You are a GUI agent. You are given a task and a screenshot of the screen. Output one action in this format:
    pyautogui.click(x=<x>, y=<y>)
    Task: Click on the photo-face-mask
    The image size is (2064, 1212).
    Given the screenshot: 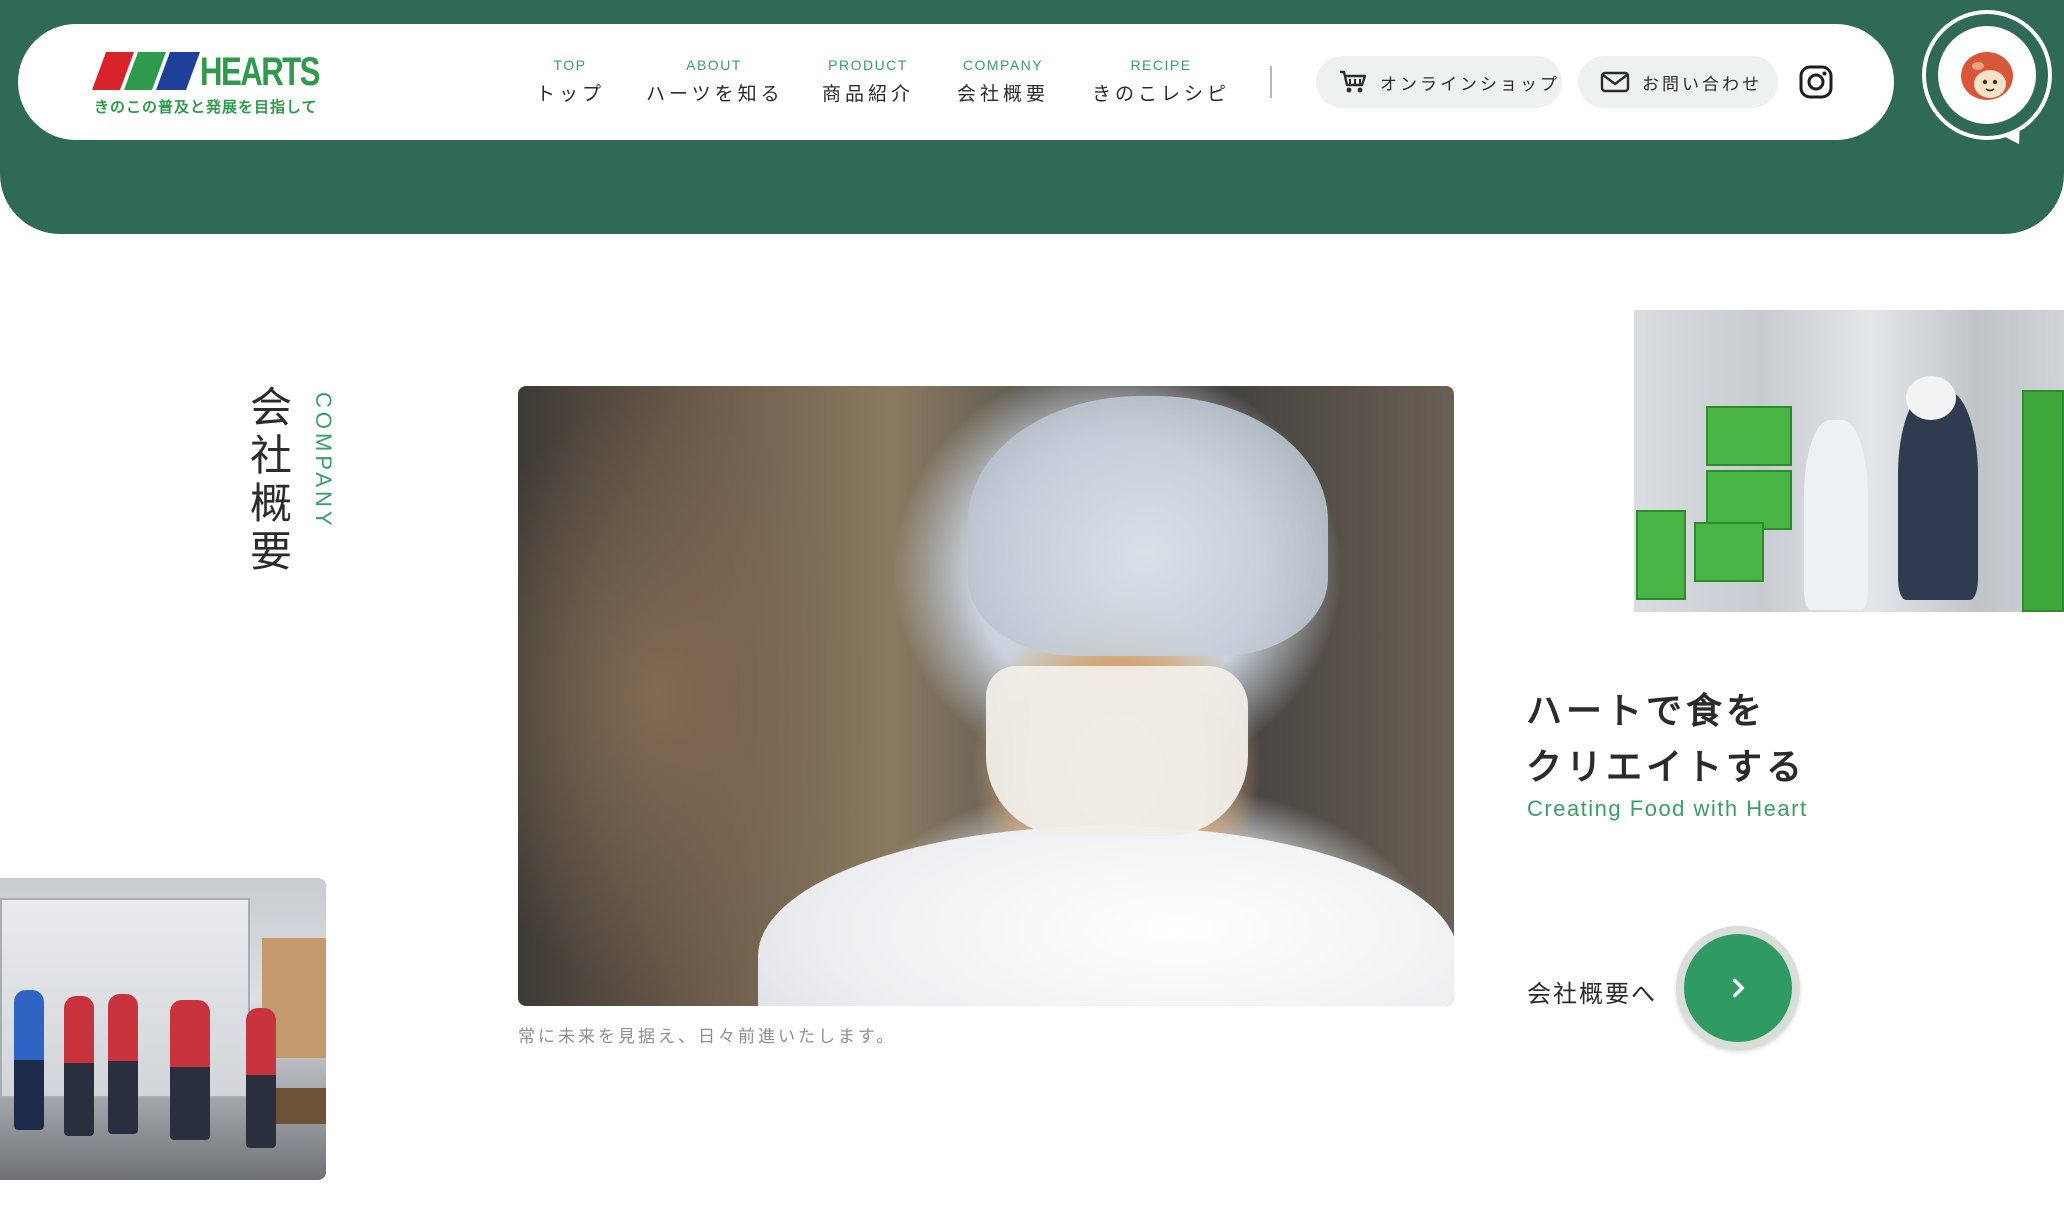 What is the action you would take?
    pyautogui.click(x=1117, y=751)
    